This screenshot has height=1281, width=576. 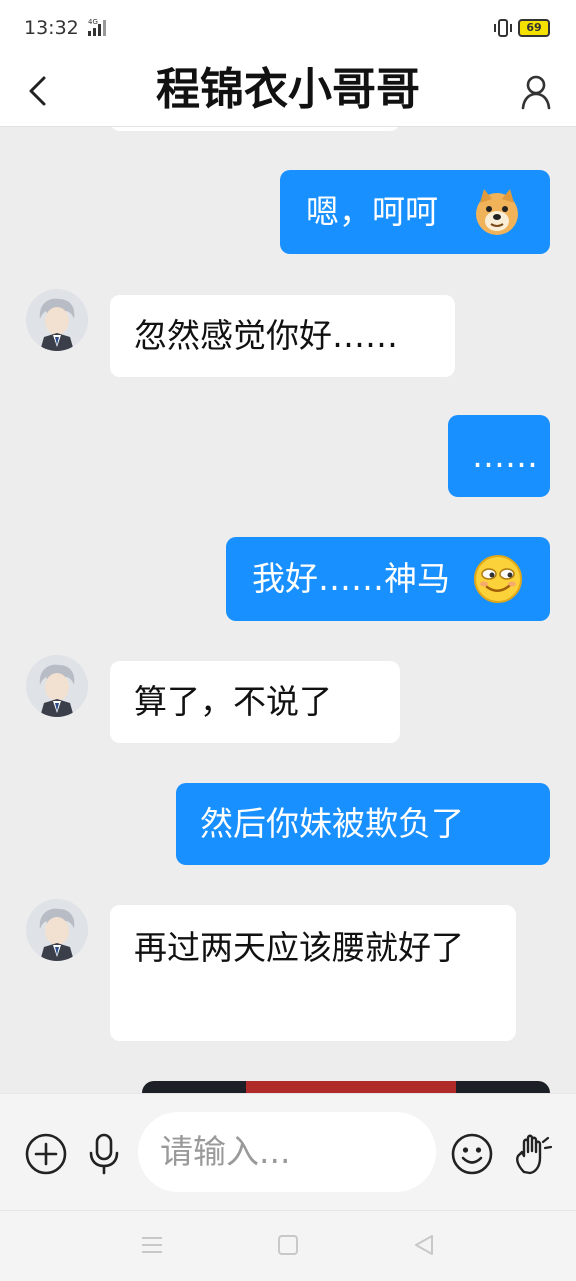 What do you see at coordinates (152, 1245) in the screenshot?
I see `menu-icon` at bounding box center [152, 1245].